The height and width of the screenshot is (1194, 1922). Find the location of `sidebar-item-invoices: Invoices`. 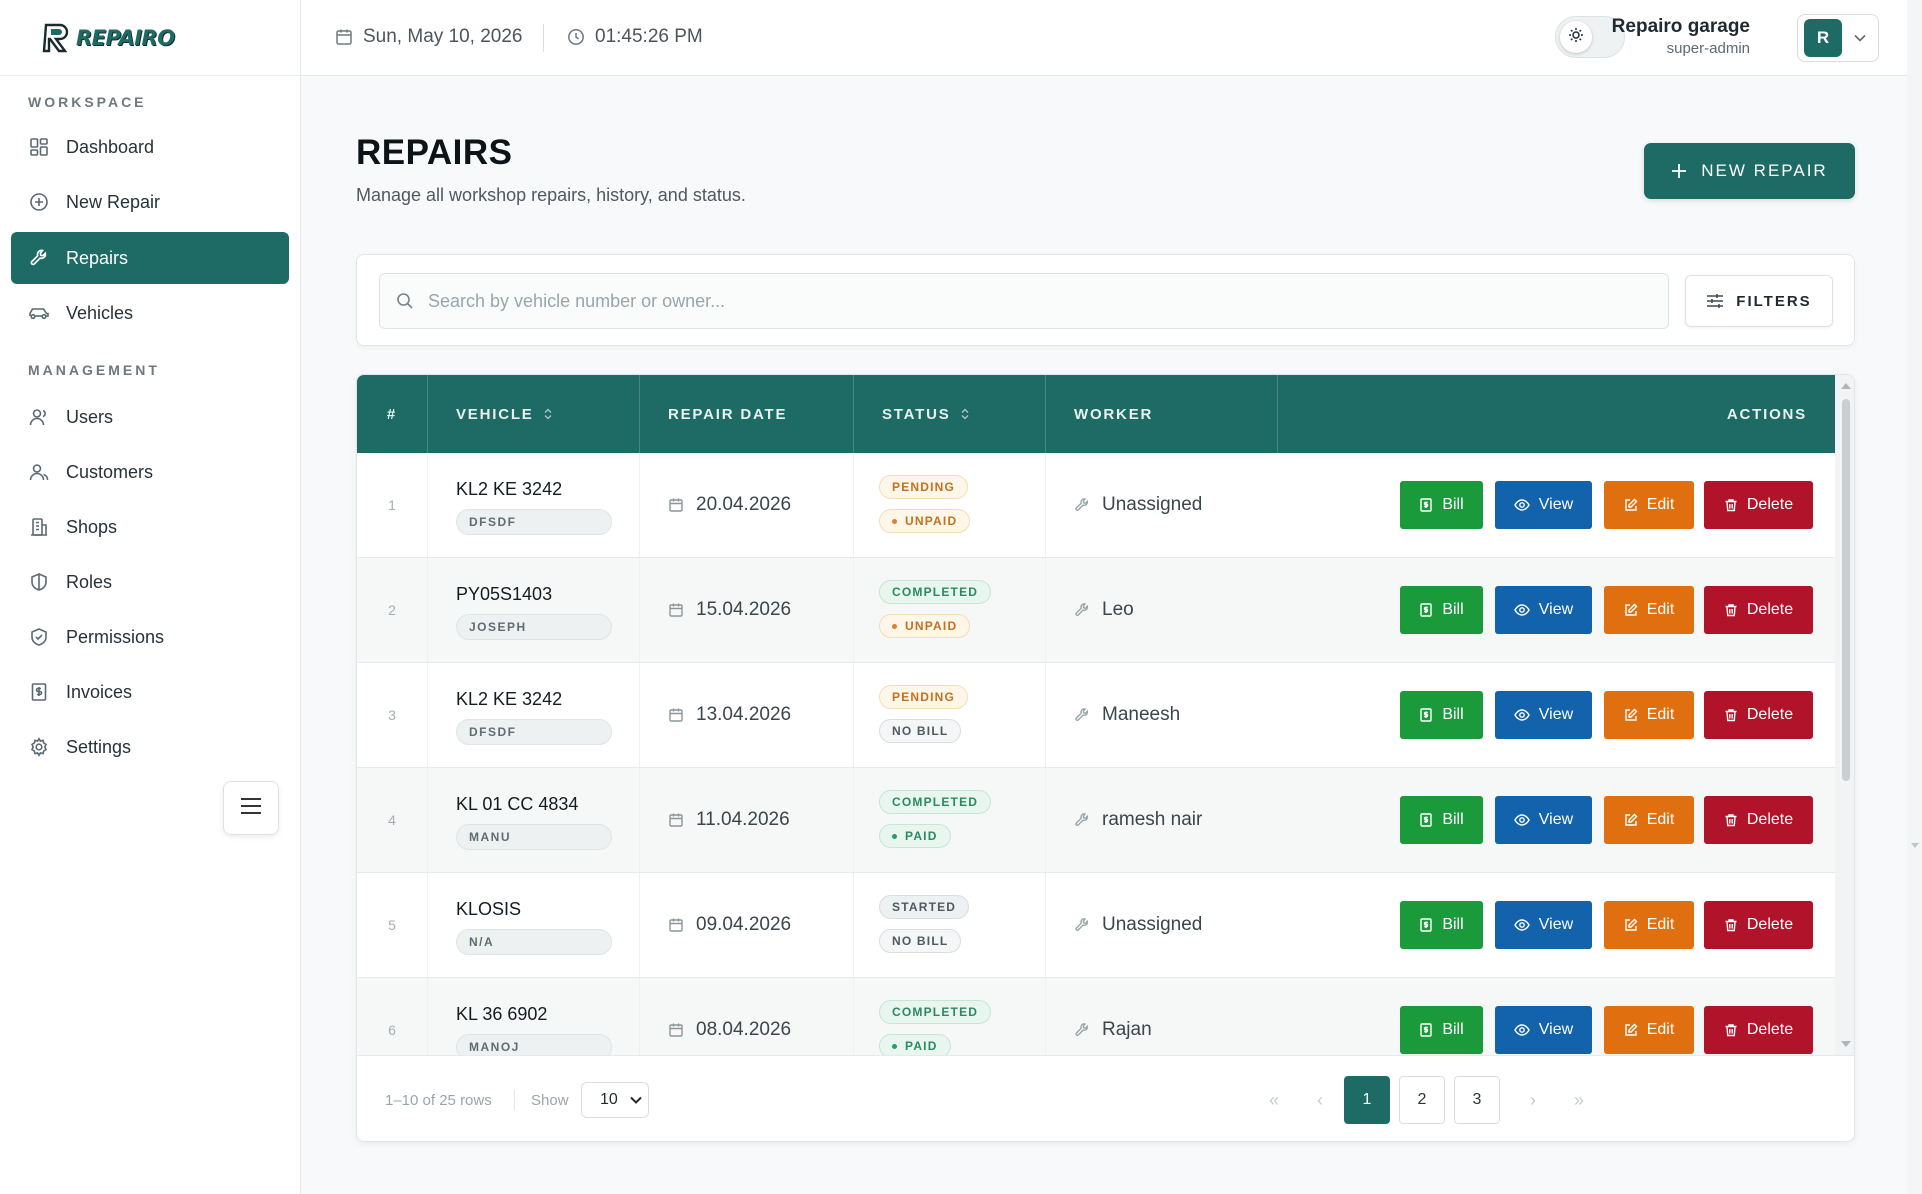

sidebar-item-invoices: Invoices is located at coordinates (150, 692).